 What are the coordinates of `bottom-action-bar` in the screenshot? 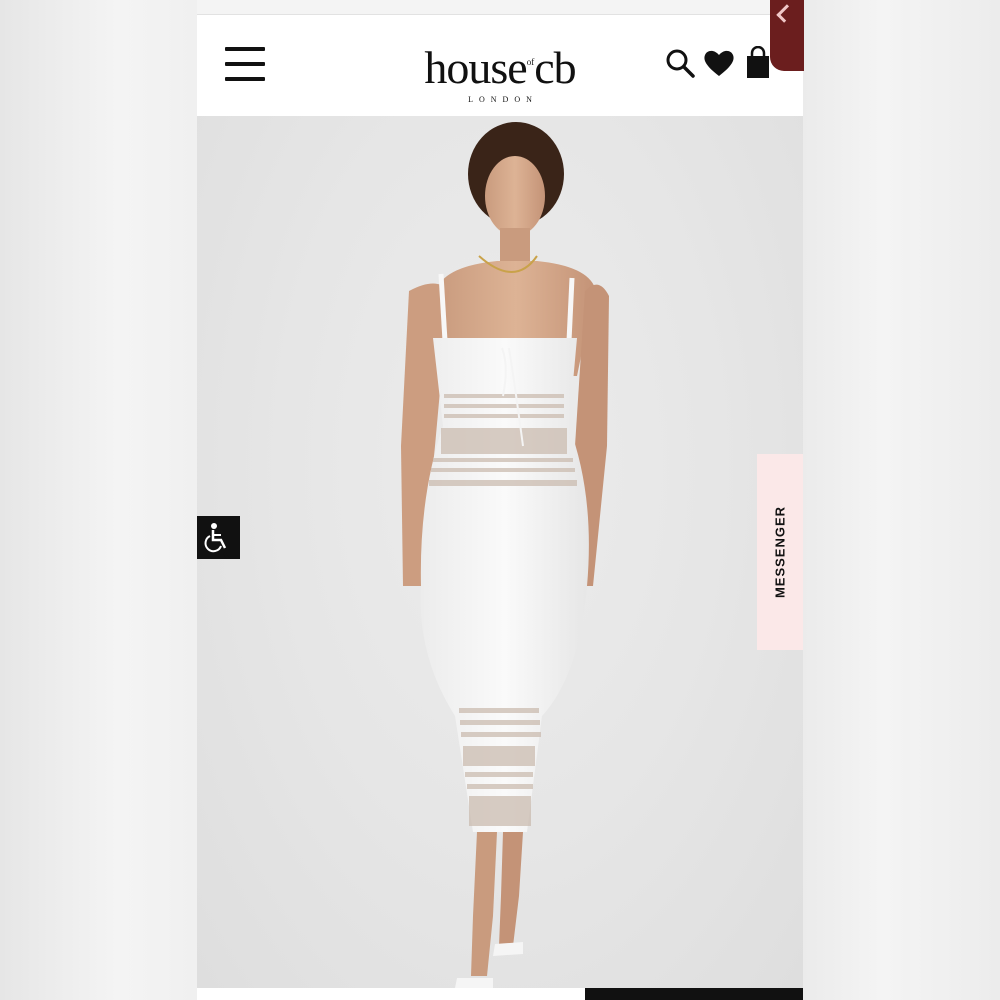 It's located at (500, 994).